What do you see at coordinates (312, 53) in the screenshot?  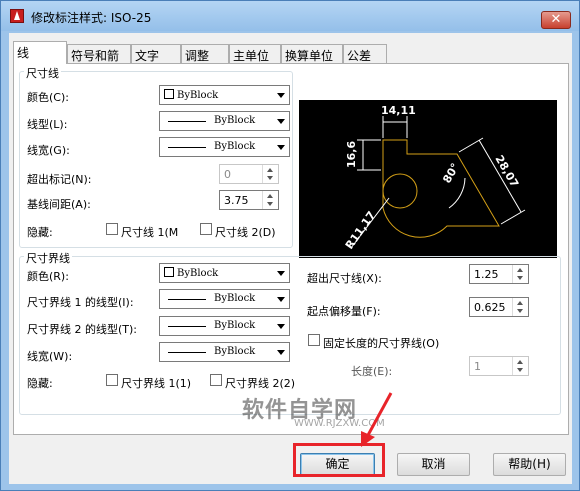 I see `tab-alternate-units: 换算单位` at bounding box center [312, 53].